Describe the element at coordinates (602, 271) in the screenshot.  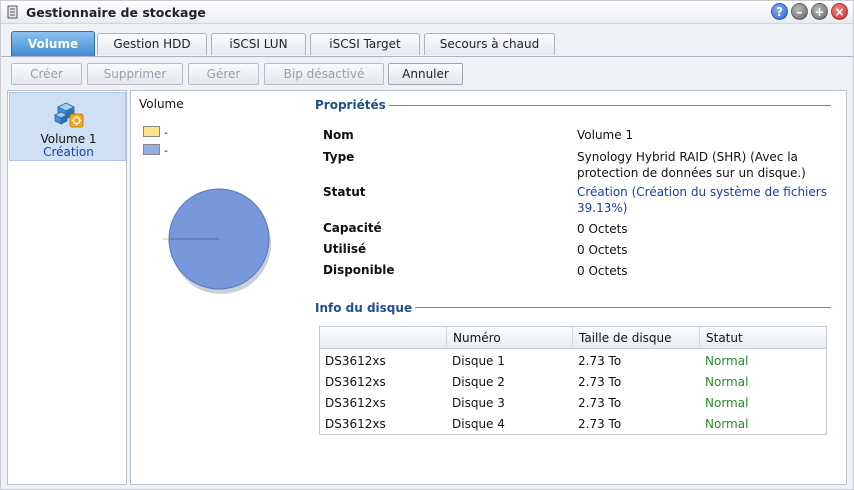
I see `available-value: 0 Octets` at that location.